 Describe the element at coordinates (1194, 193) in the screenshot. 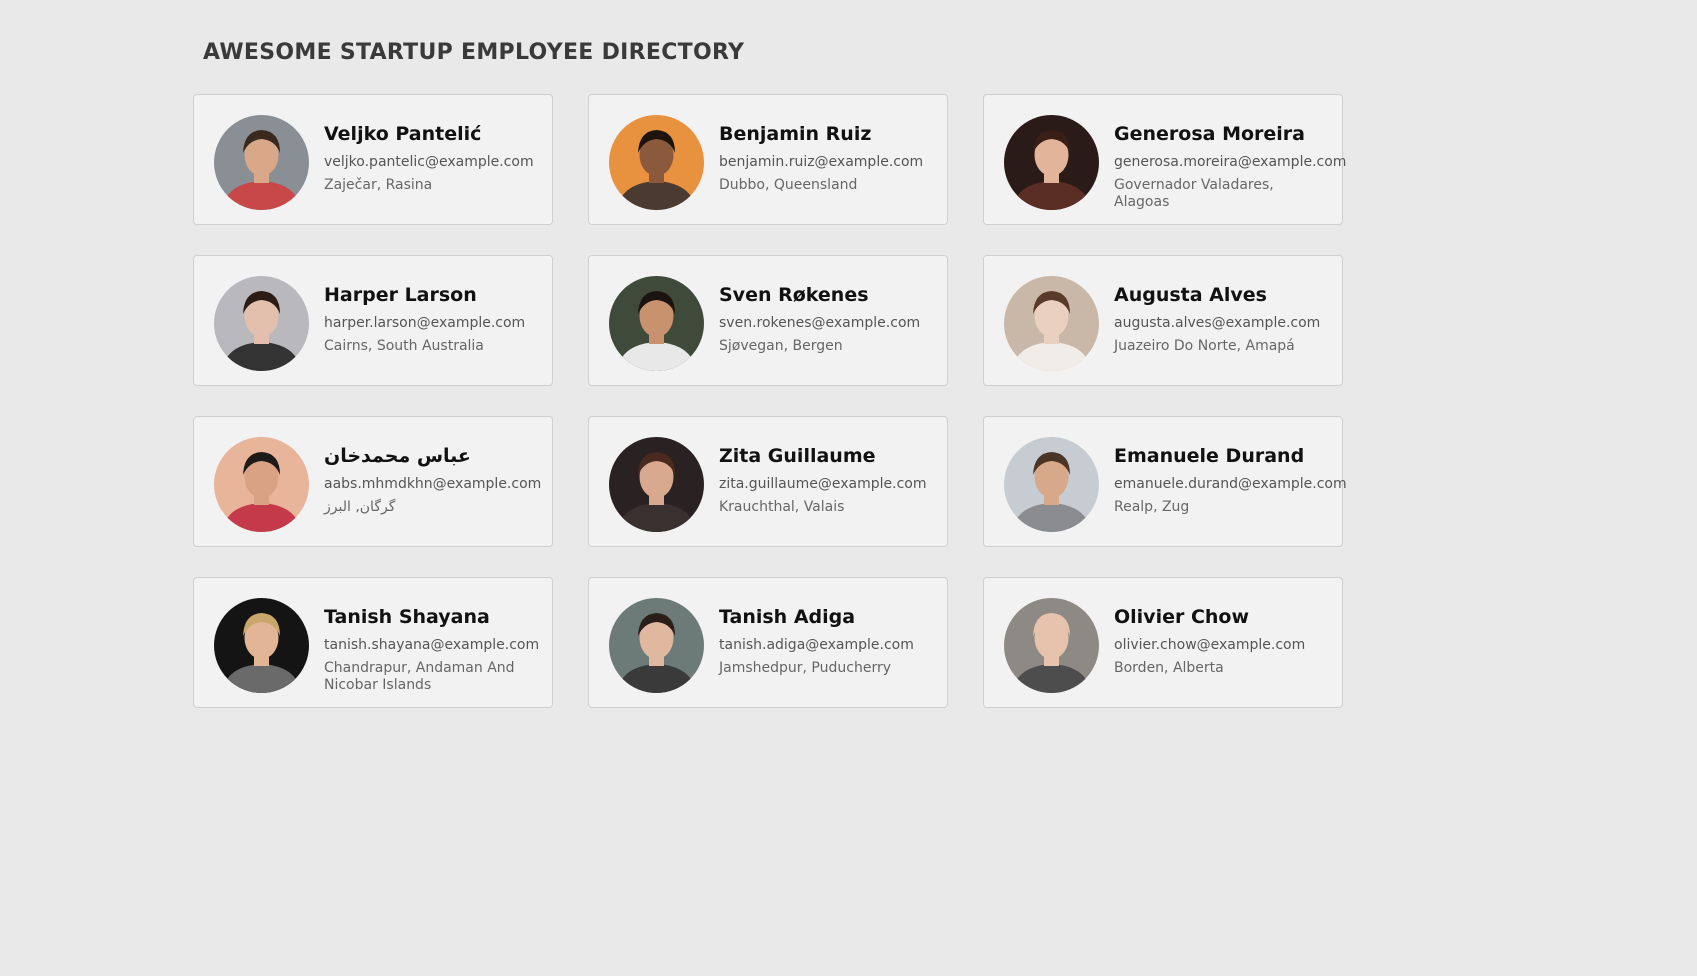

I see `employee-location: Governador Valadares, Alagoas` at that location.